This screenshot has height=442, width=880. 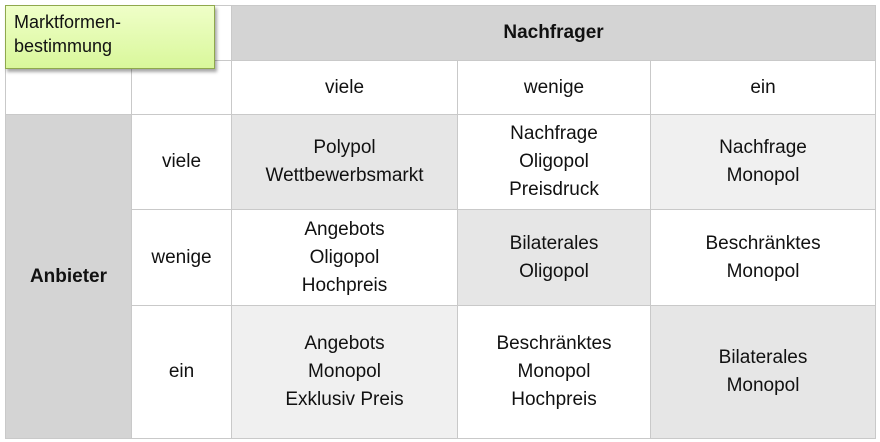 I want to click on anbieter-header: Anbieter, so click(x=68, y=276).